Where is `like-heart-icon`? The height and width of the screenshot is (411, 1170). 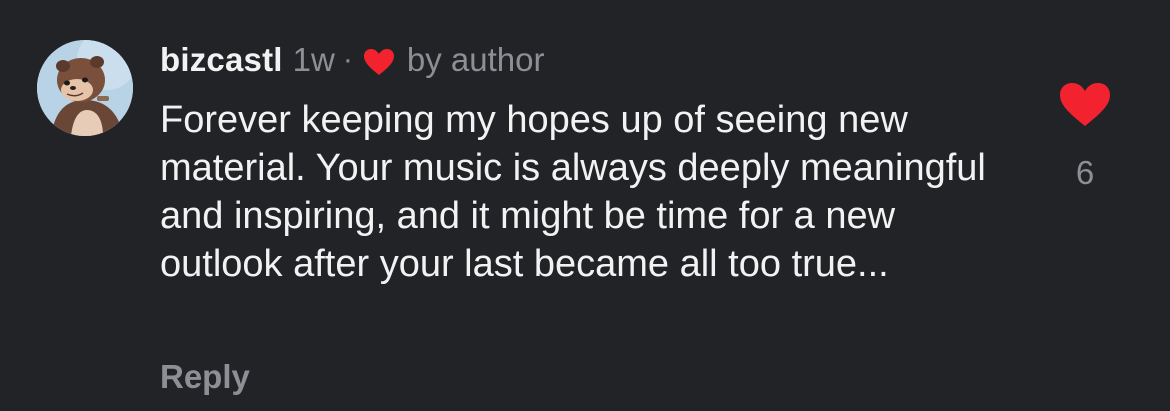 like-heart-icon is located at coordinates (1085, 105).